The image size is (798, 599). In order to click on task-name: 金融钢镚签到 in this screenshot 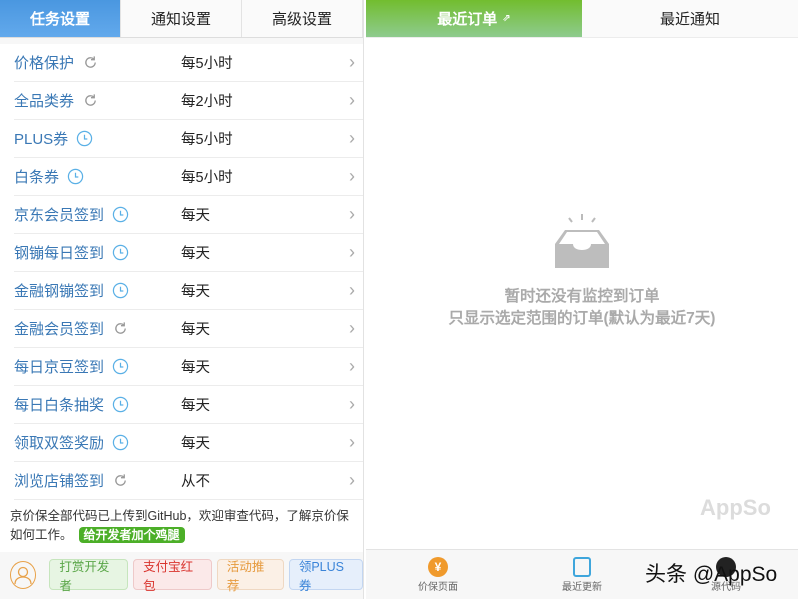, I will do `click(59, 291)`.